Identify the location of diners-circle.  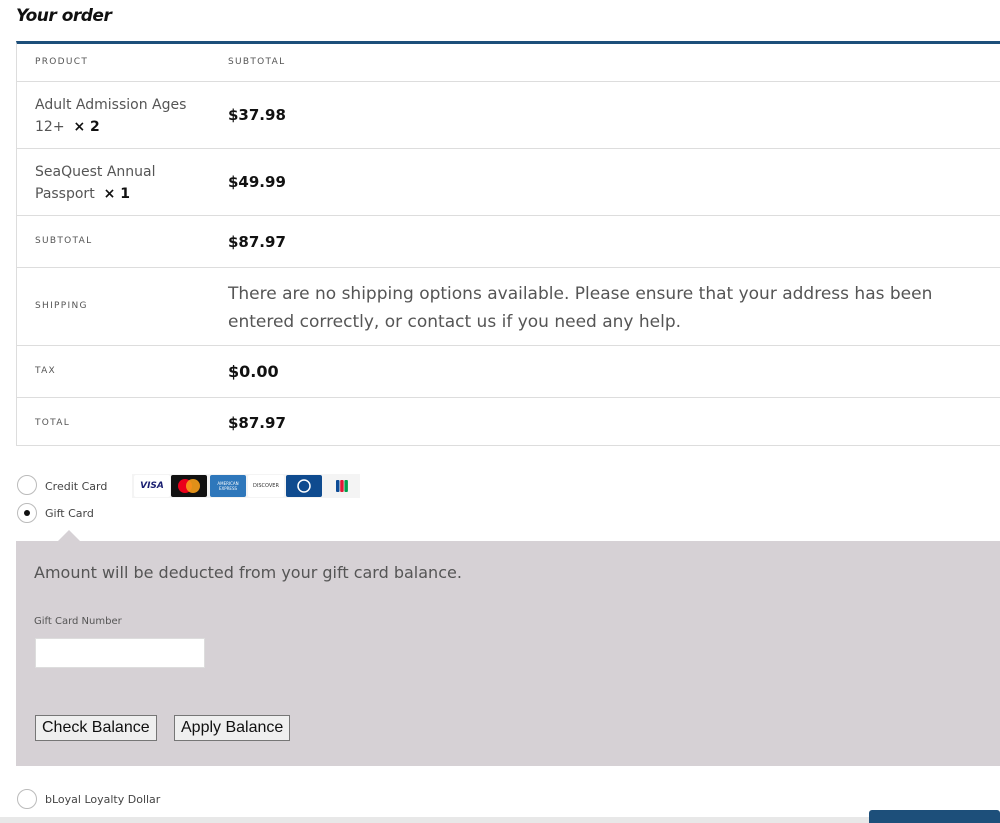
(304, 486).